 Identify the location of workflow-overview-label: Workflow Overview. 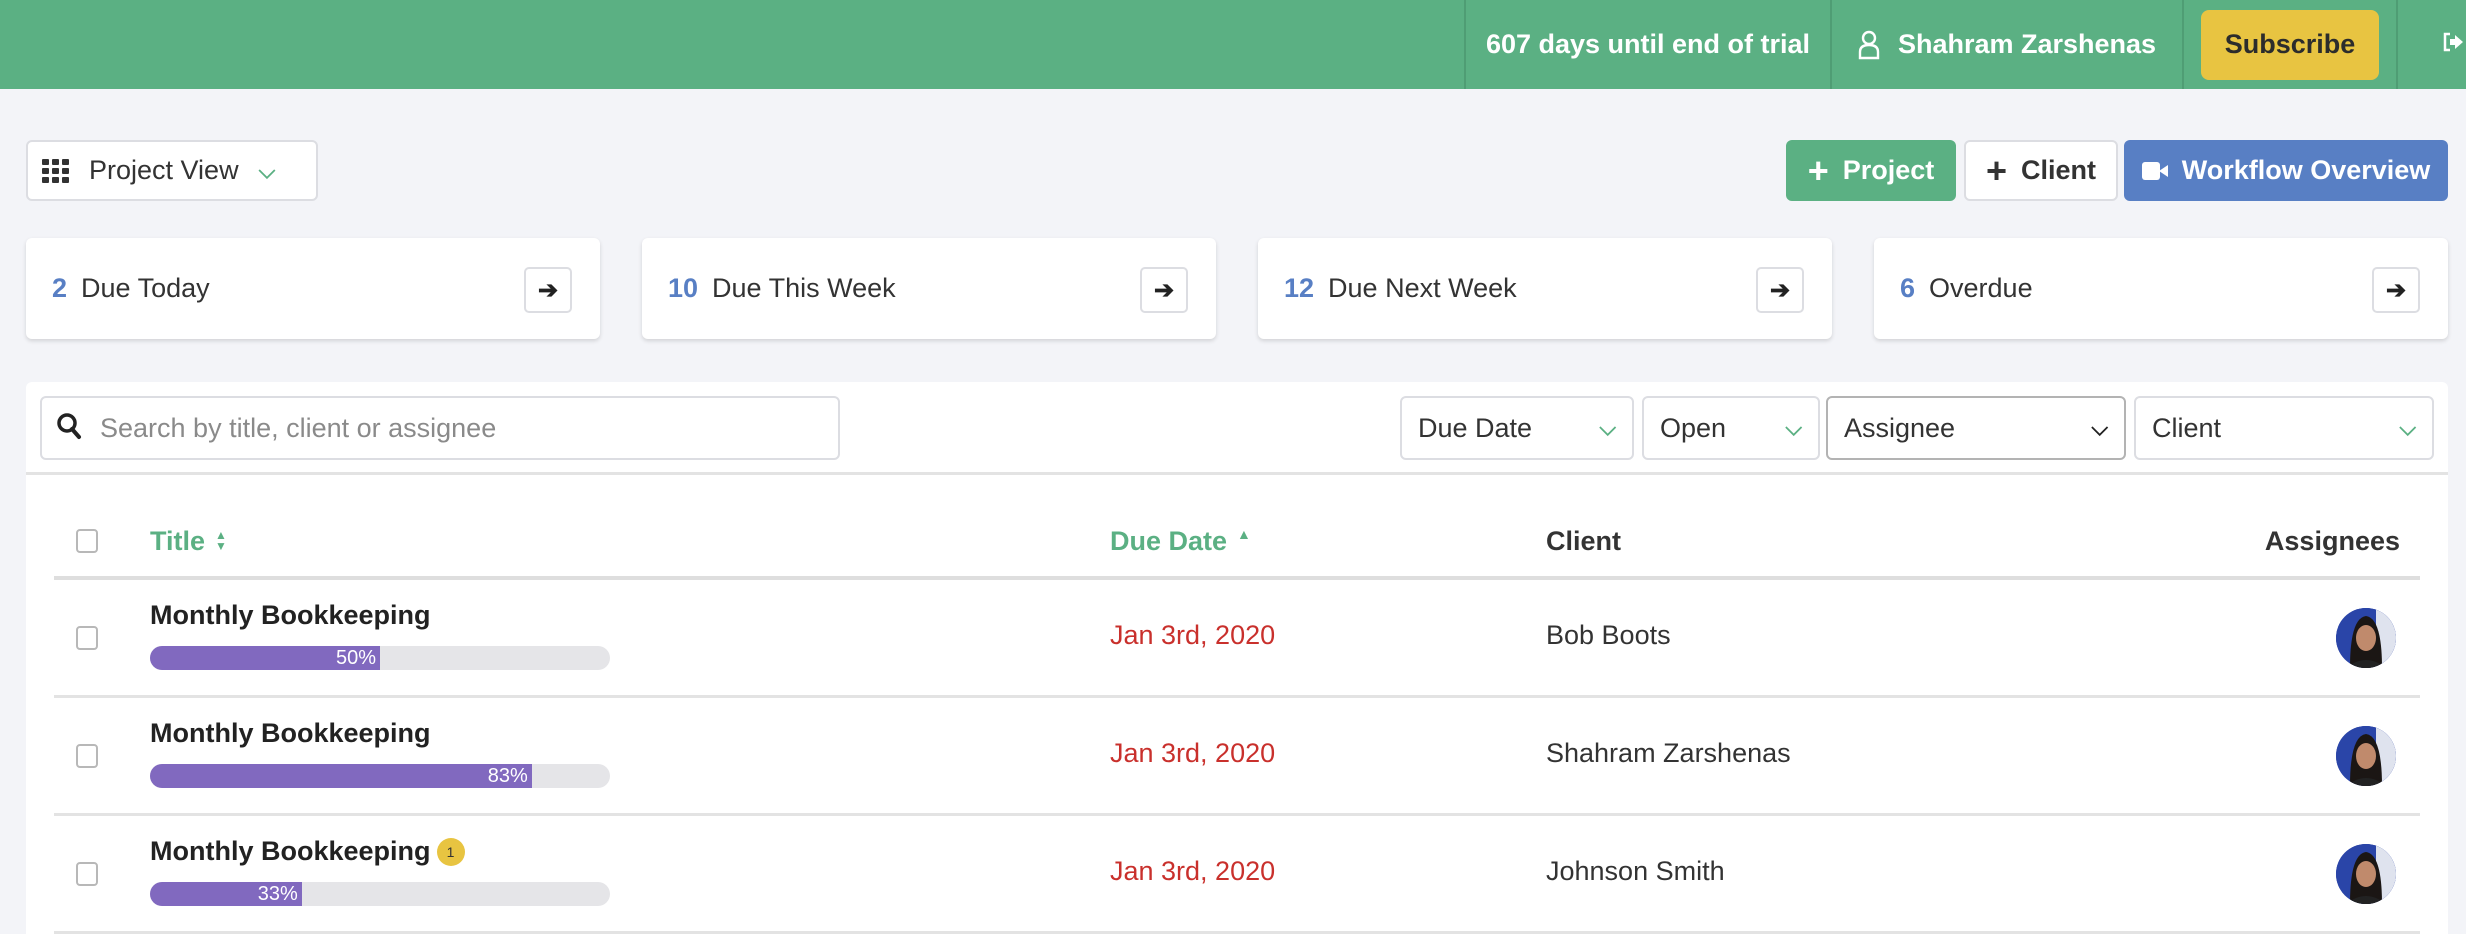
(2306, 170).